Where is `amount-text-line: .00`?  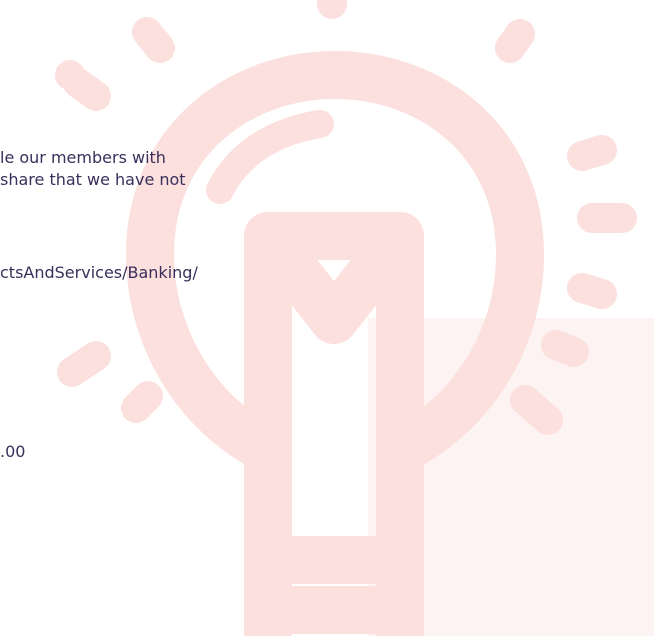 amount-text-line: .00 is located at coordinates (13, 451).